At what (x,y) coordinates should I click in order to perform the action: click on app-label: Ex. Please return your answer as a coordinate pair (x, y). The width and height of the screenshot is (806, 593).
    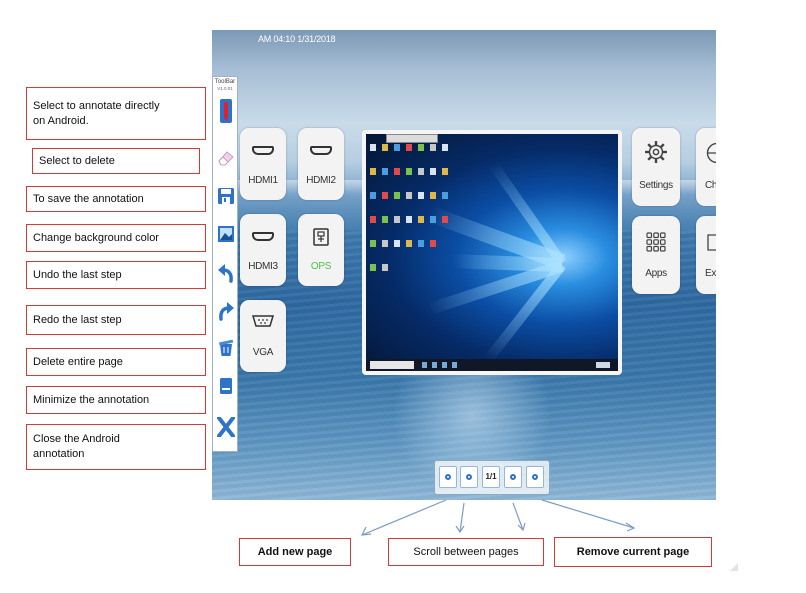
    Looking at the image, I should click on (710, 273).